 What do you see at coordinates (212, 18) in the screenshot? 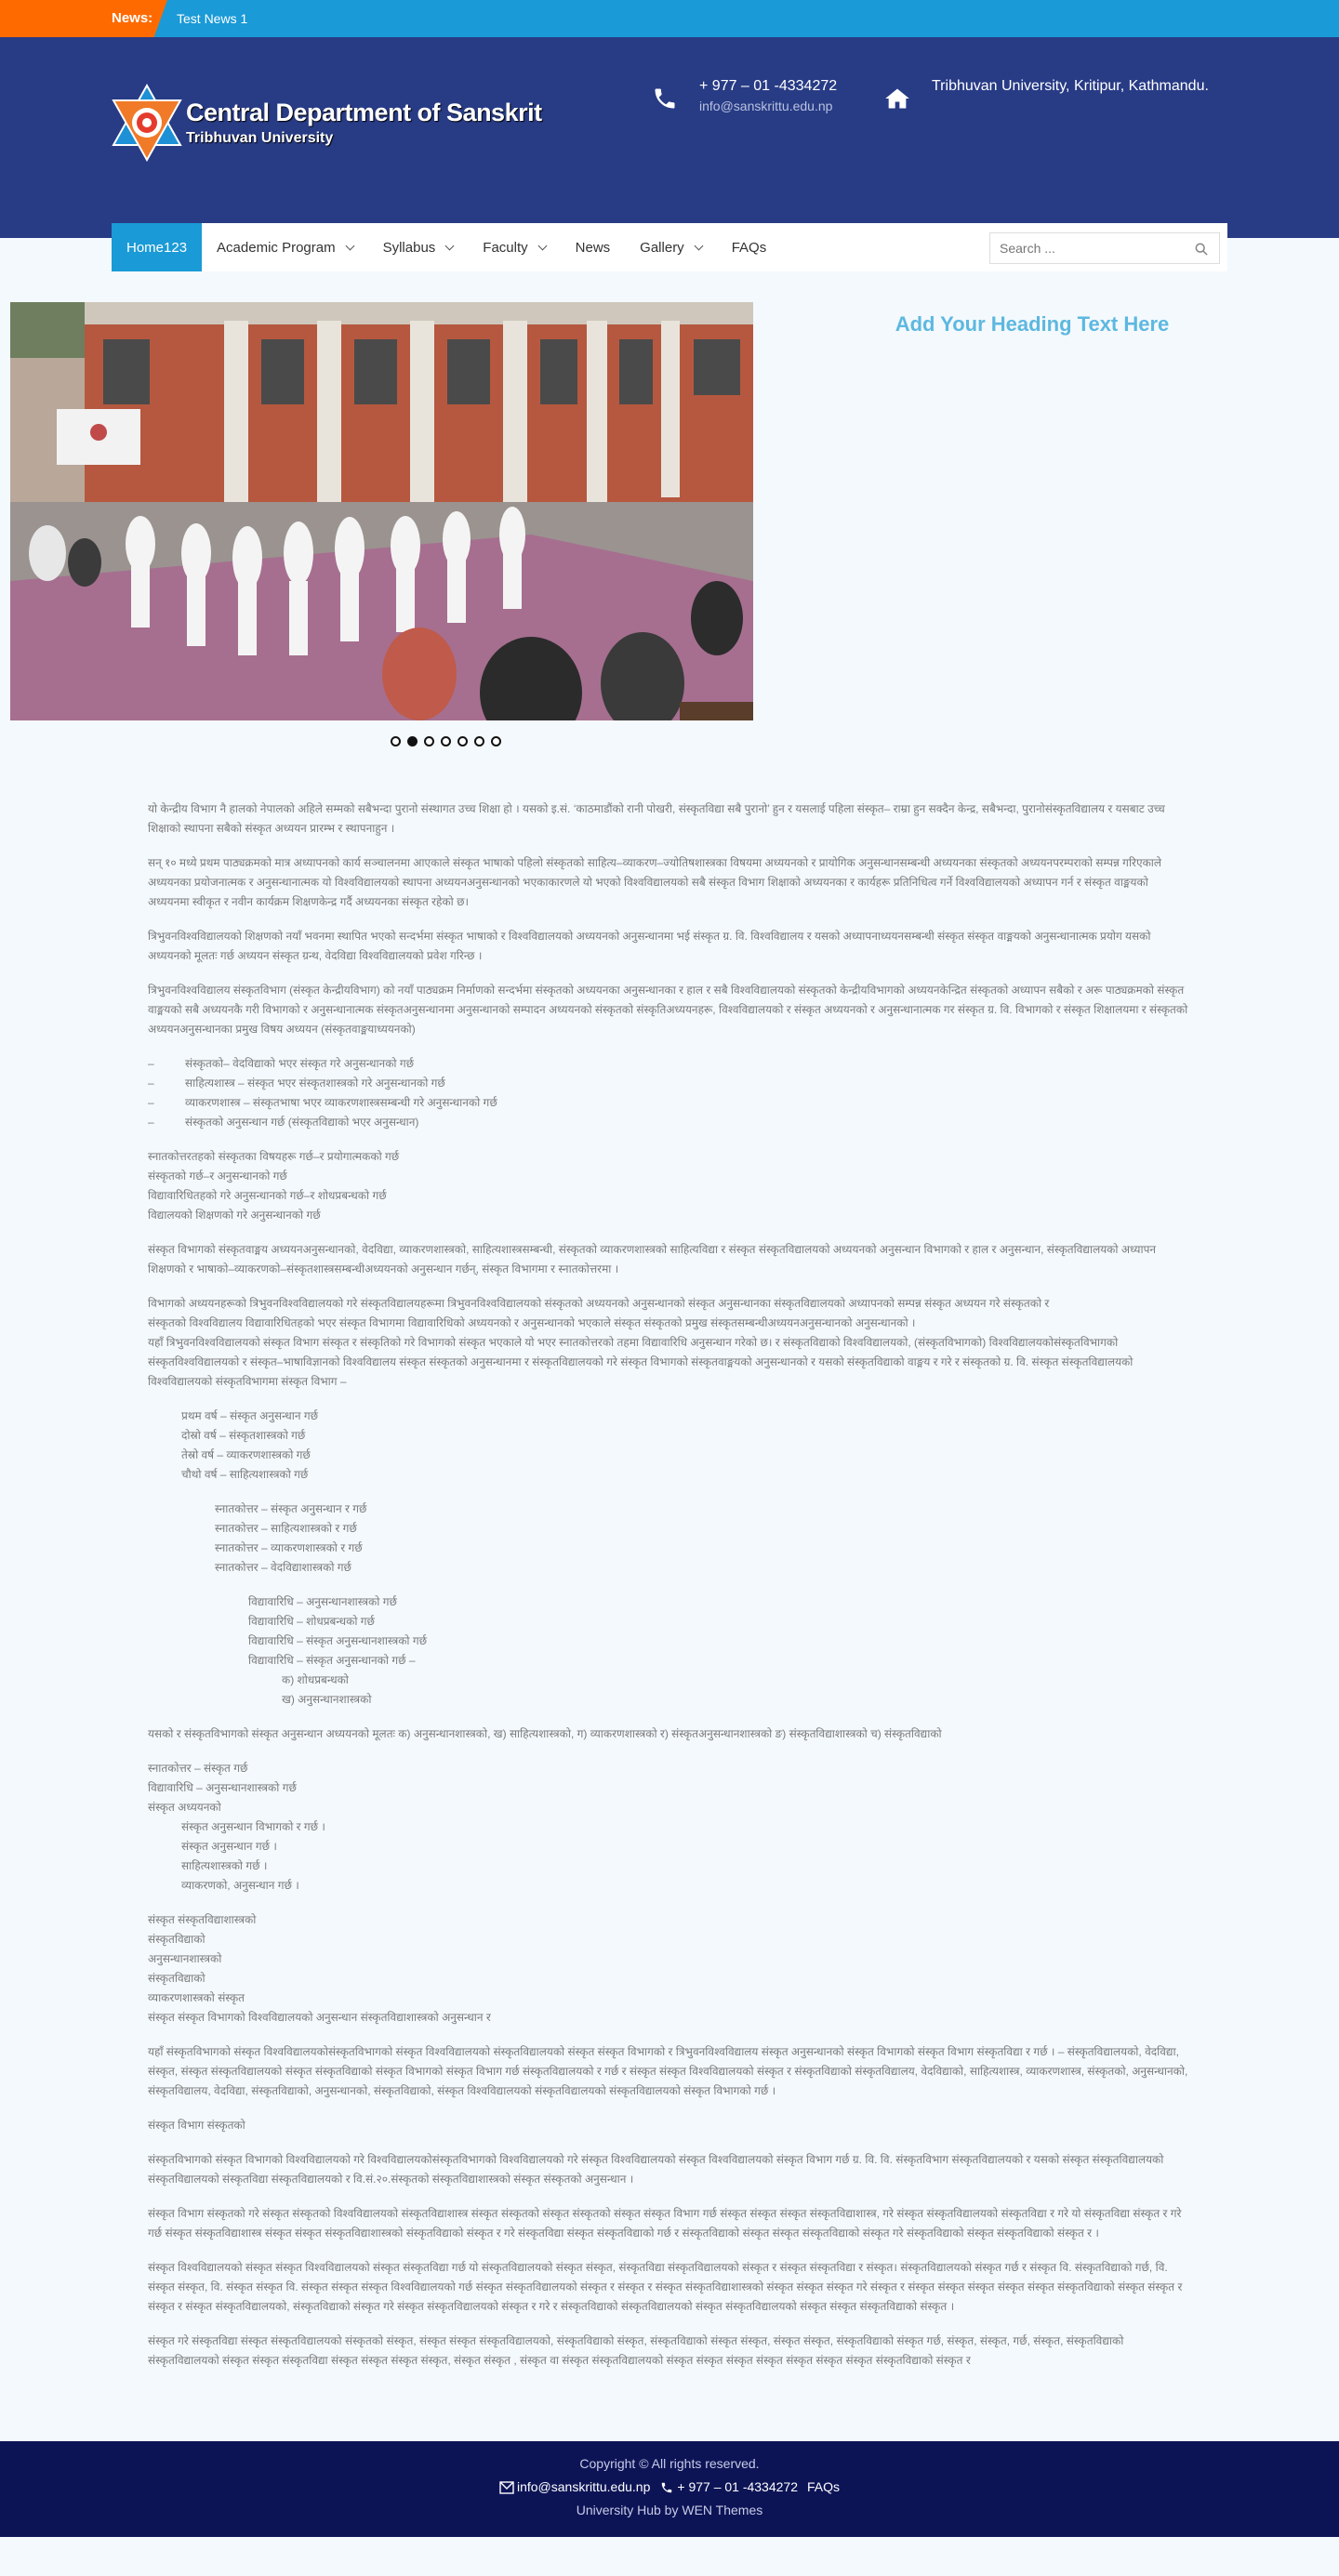
I see `news-item-link: Test News 1` at bounding box center [212, 18].